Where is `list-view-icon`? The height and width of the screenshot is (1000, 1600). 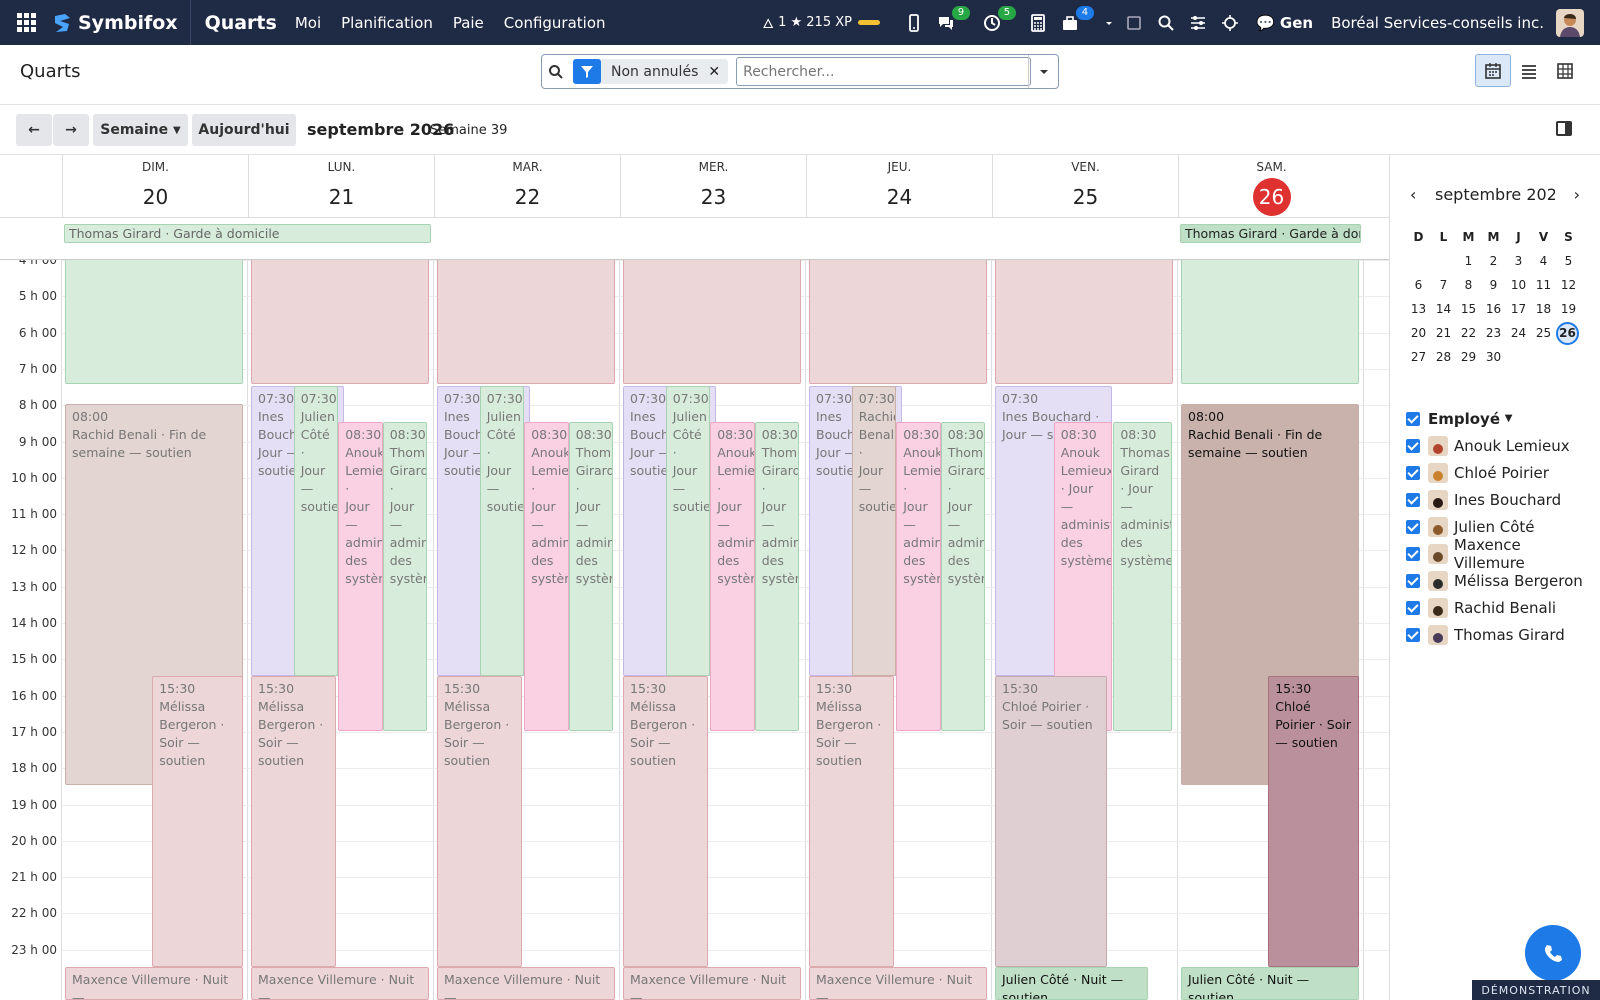 list-view-icon is located at coordinates (1529, 70).